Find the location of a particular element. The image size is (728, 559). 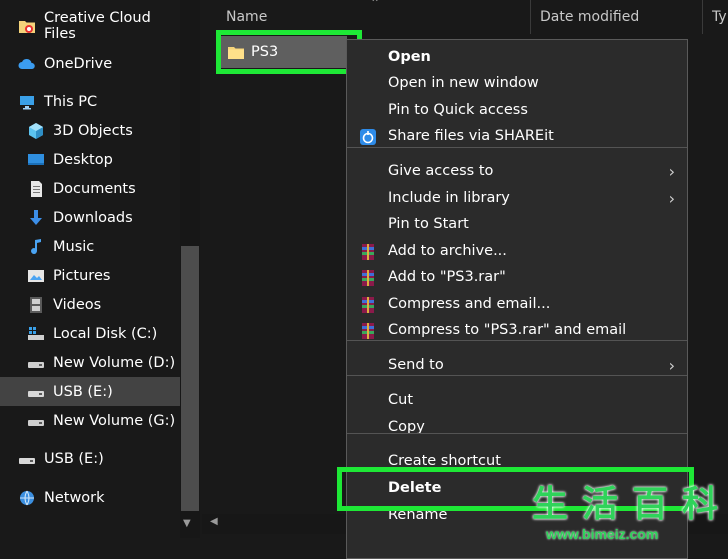

menu-item-label: Include in library is located at coordinates (449, 198).